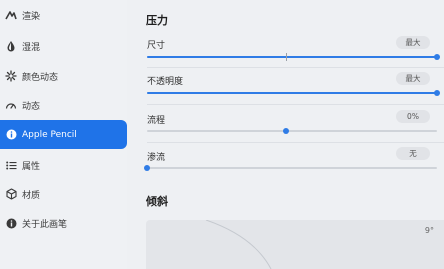  I want to click on render-icon, so click(11, 15).